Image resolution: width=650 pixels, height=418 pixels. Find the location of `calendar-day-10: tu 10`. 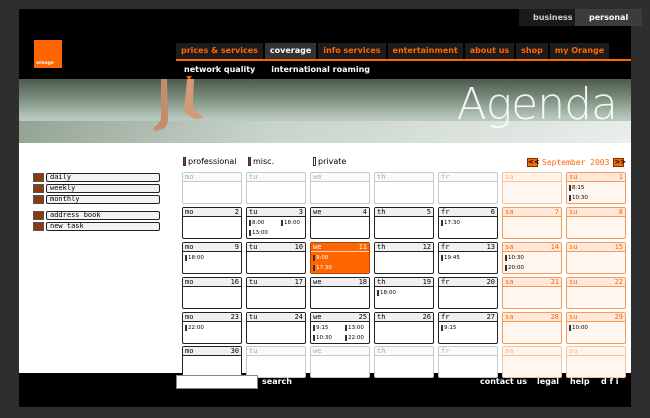

calendar-day-10: tu 10 is located at coordinates (276, 258).